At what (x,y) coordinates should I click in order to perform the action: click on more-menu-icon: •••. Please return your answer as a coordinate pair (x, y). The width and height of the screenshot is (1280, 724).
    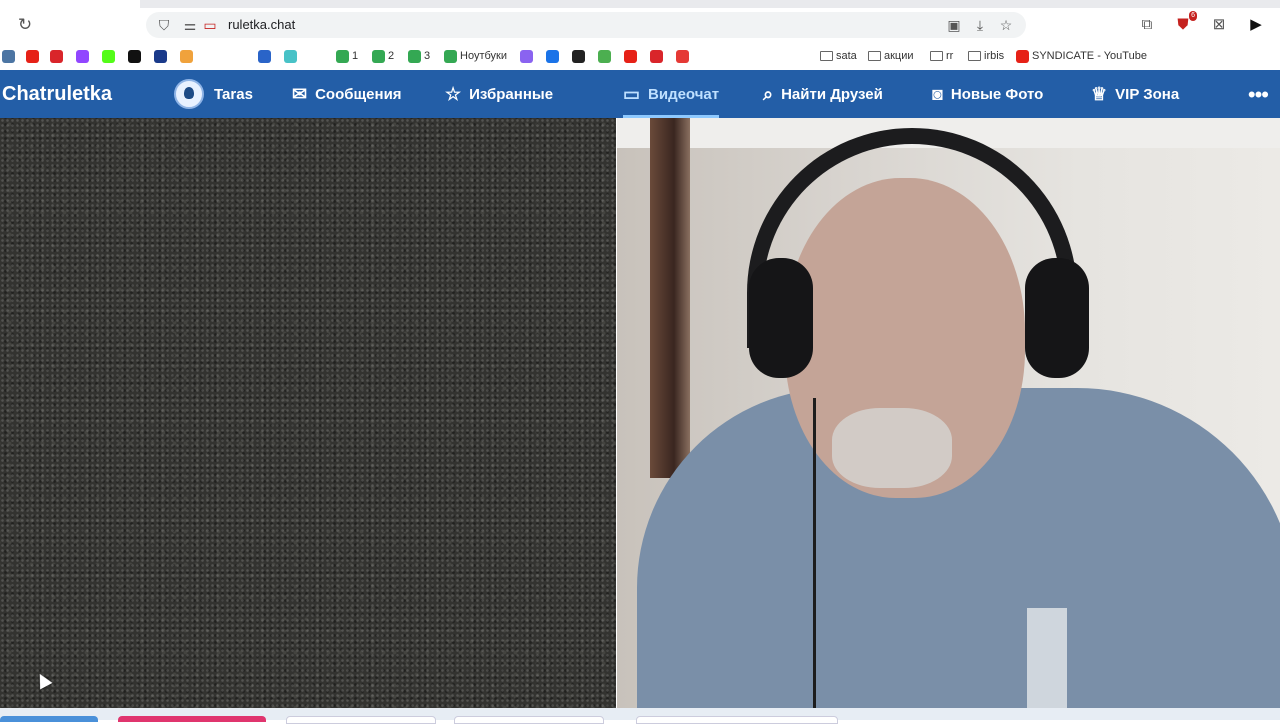
    Looking at the image, I should click on (1258, 95).